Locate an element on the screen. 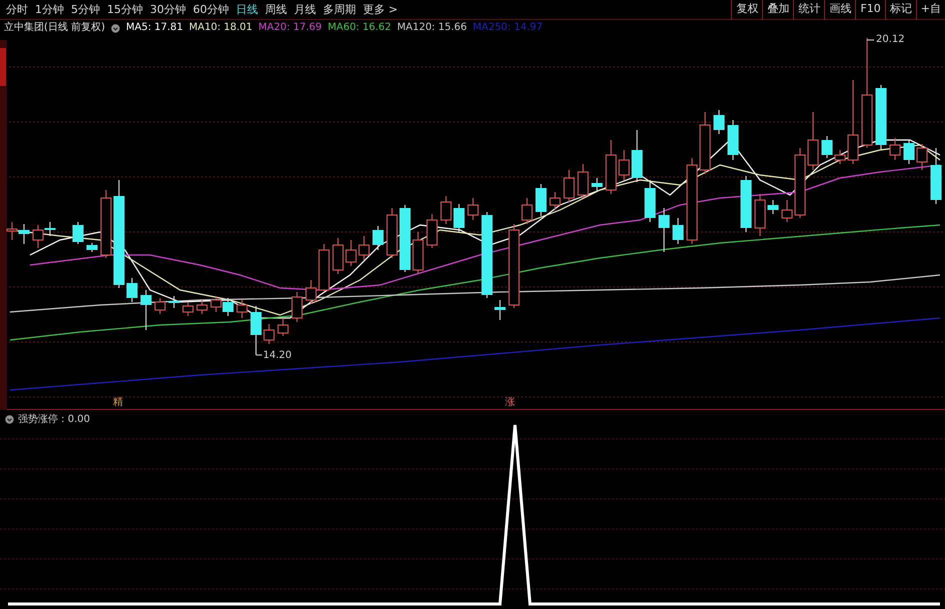  period-tab: 30分钟 is located at coordinates (168, 9).